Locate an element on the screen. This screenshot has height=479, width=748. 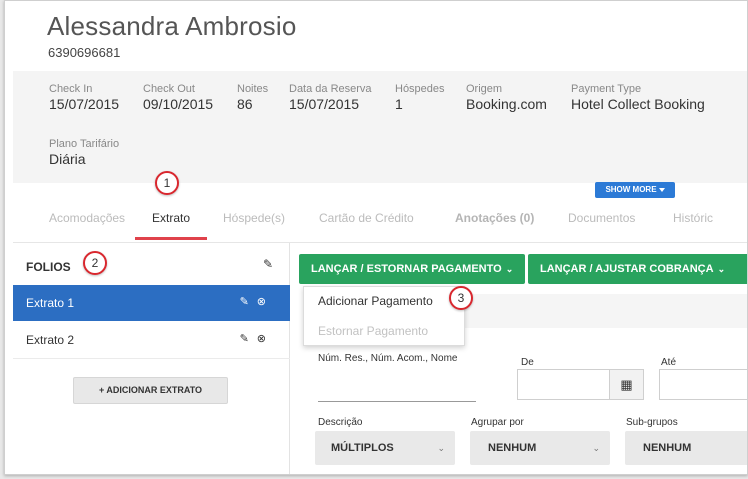
caret-down-icon is located at coordinates (661, 189).